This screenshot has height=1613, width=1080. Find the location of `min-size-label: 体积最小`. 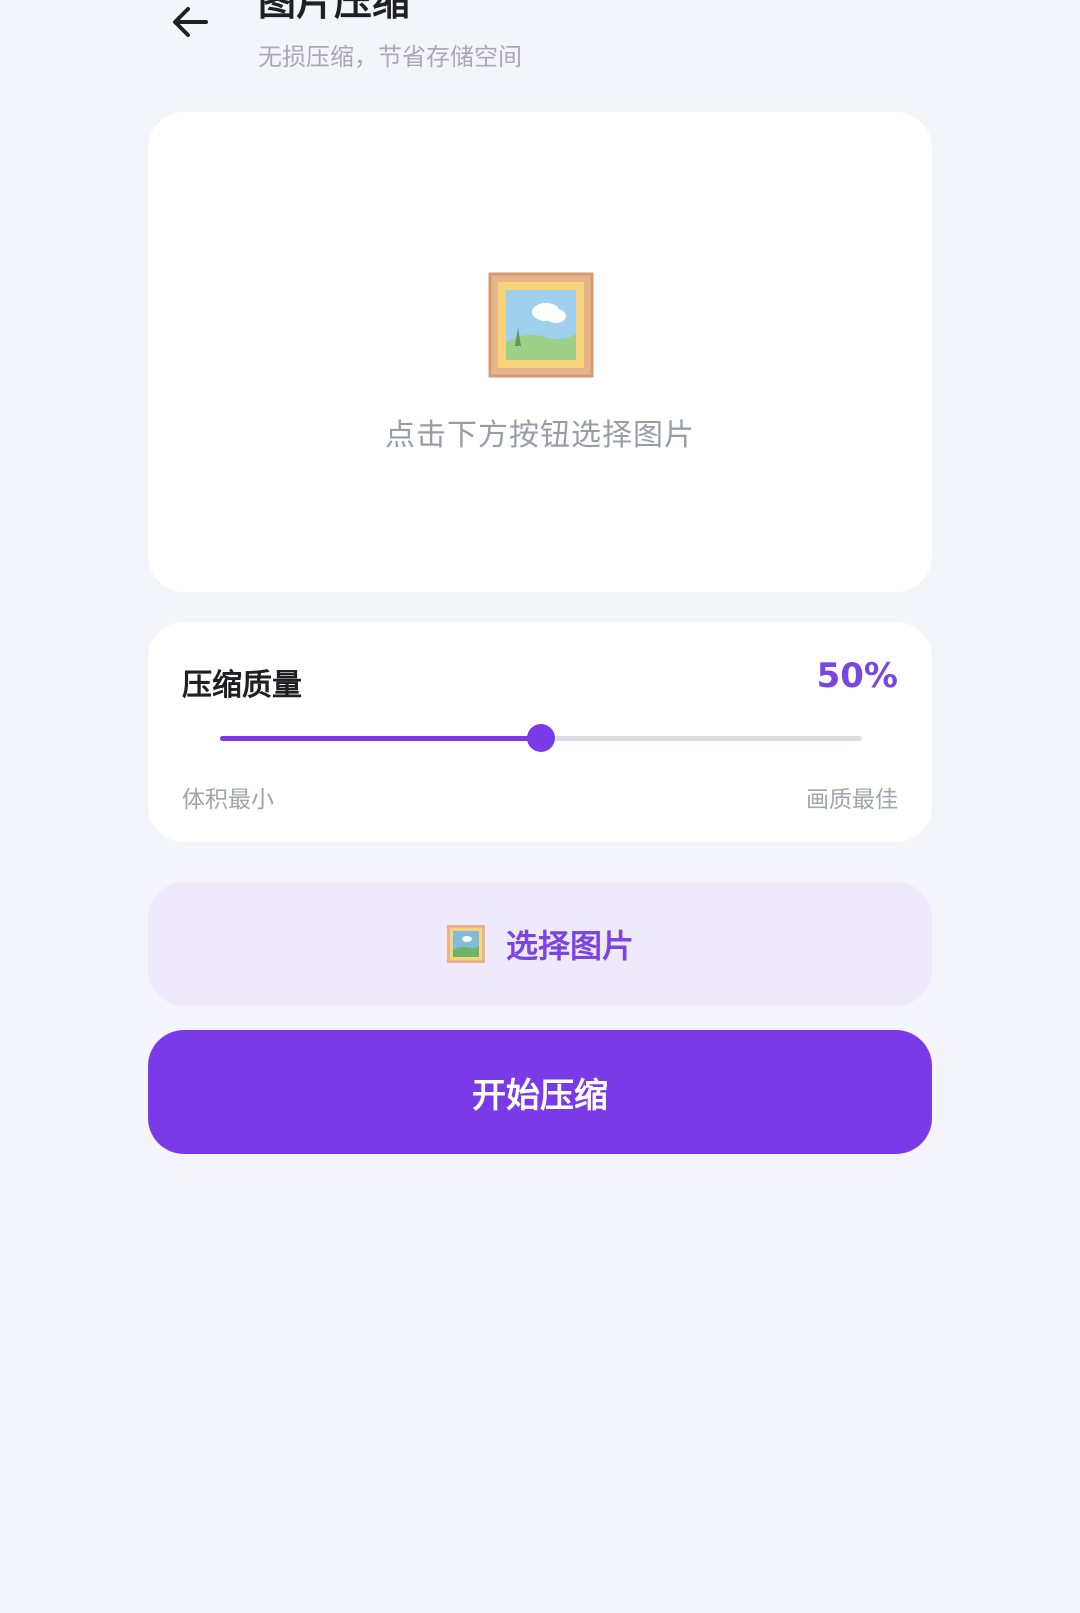

min-size-label: 体积最小 is located at coordinates (228, 800).